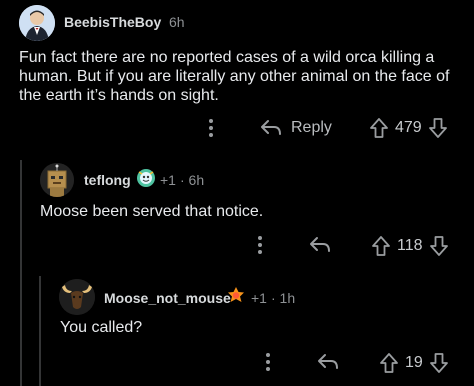 The width and height of the screenshot is (474, 386). I want to click on vote-count: 118, so click(410, 245).